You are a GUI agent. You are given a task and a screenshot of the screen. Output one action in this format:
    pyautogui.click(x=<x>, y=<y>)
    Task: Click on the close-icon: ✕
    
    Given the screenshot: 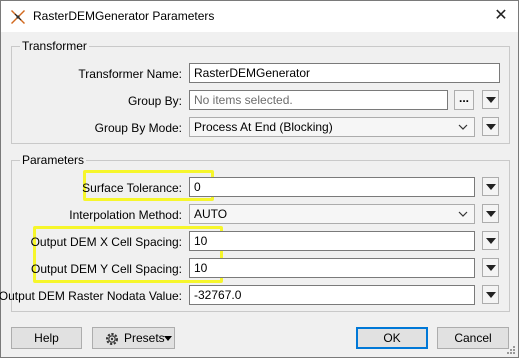 What is the action you would take?
    pyautogui.click(x=501, y=15)
    